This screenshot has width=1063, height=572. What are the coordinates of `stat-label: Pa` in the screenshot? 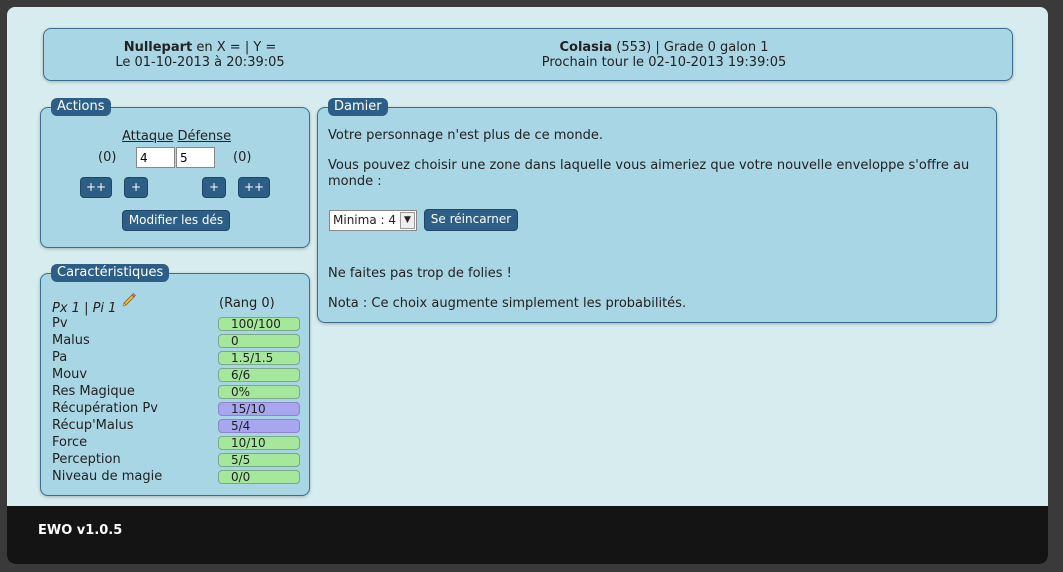 It's located at (60, 357).